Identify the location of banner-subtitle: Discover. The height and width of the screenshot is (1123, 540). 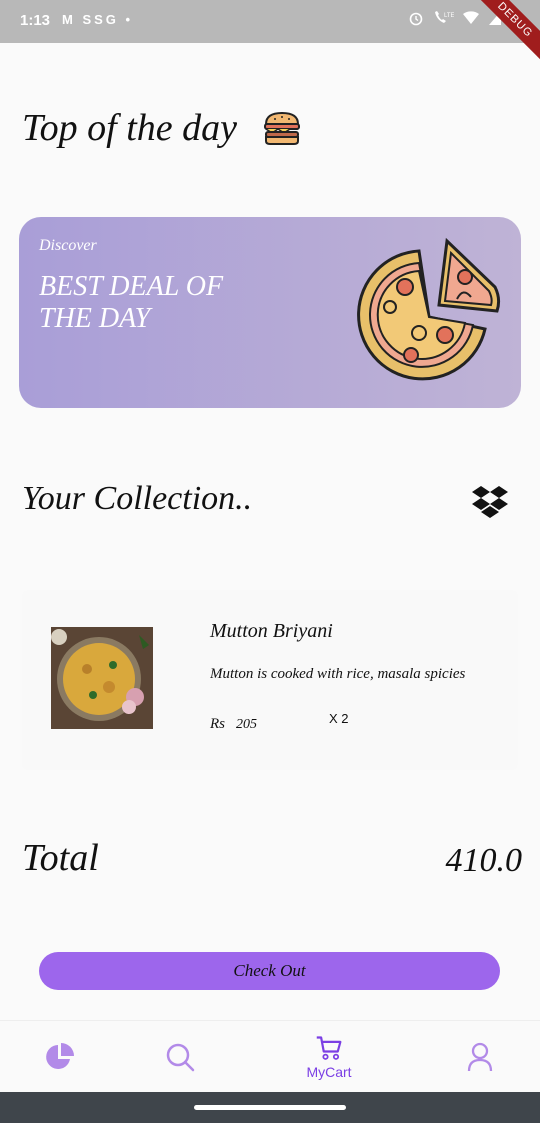
(68, 245).